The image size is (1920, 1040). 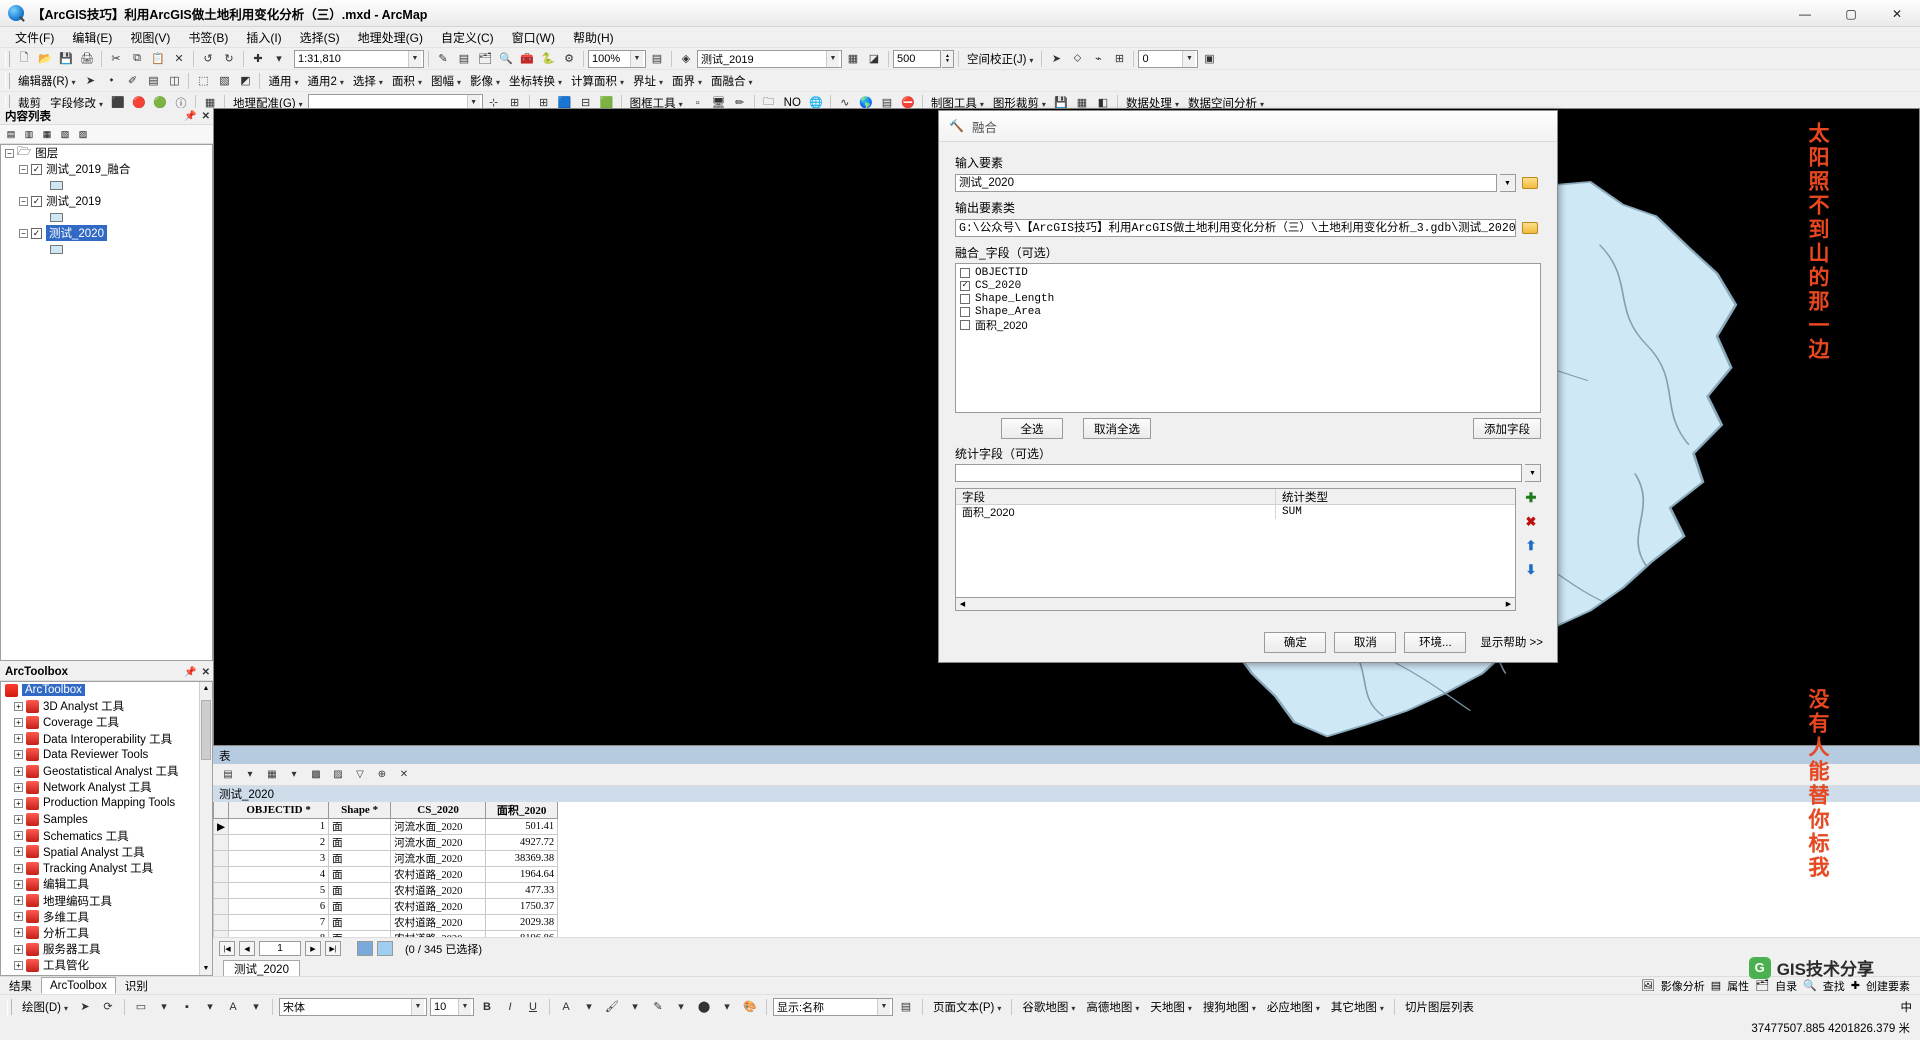 What do you see at coordinates (648, 81) in the screenshot?
I see `row3-item-boundary: 界址` at bounding box center [648, 81].